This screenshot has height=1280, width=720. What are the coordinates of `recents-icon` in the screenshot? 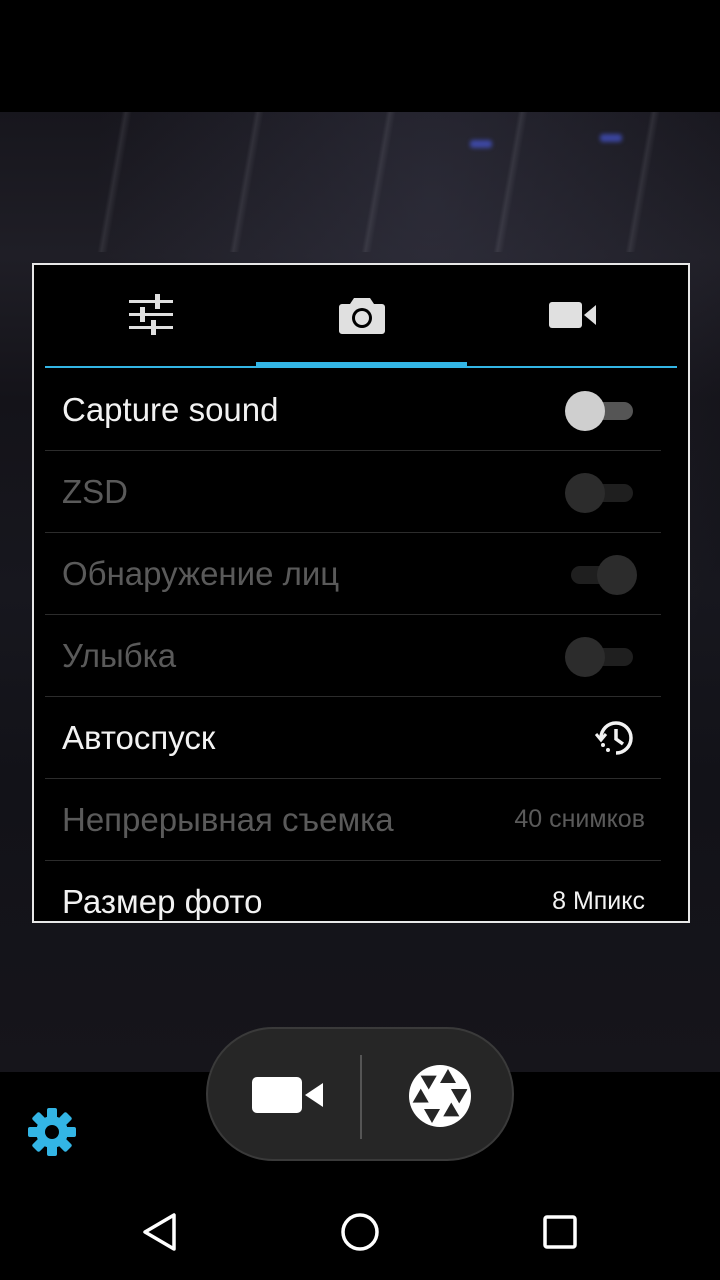 It's located at (560, 1232).